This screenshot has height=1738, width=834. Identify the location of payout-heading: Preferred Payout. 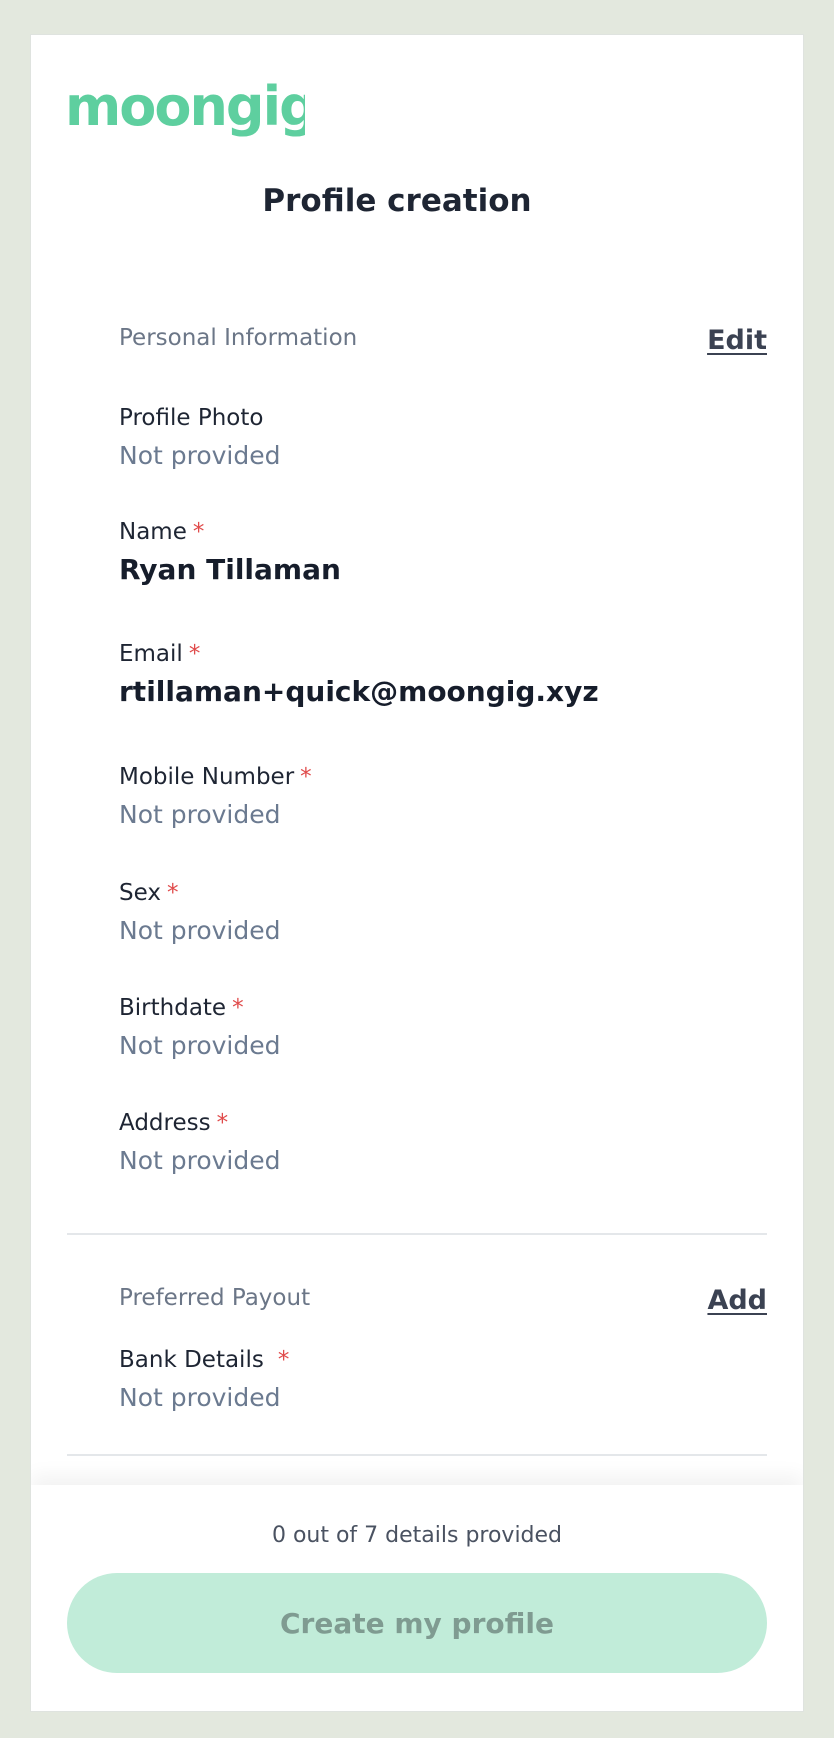
(215, 1298).